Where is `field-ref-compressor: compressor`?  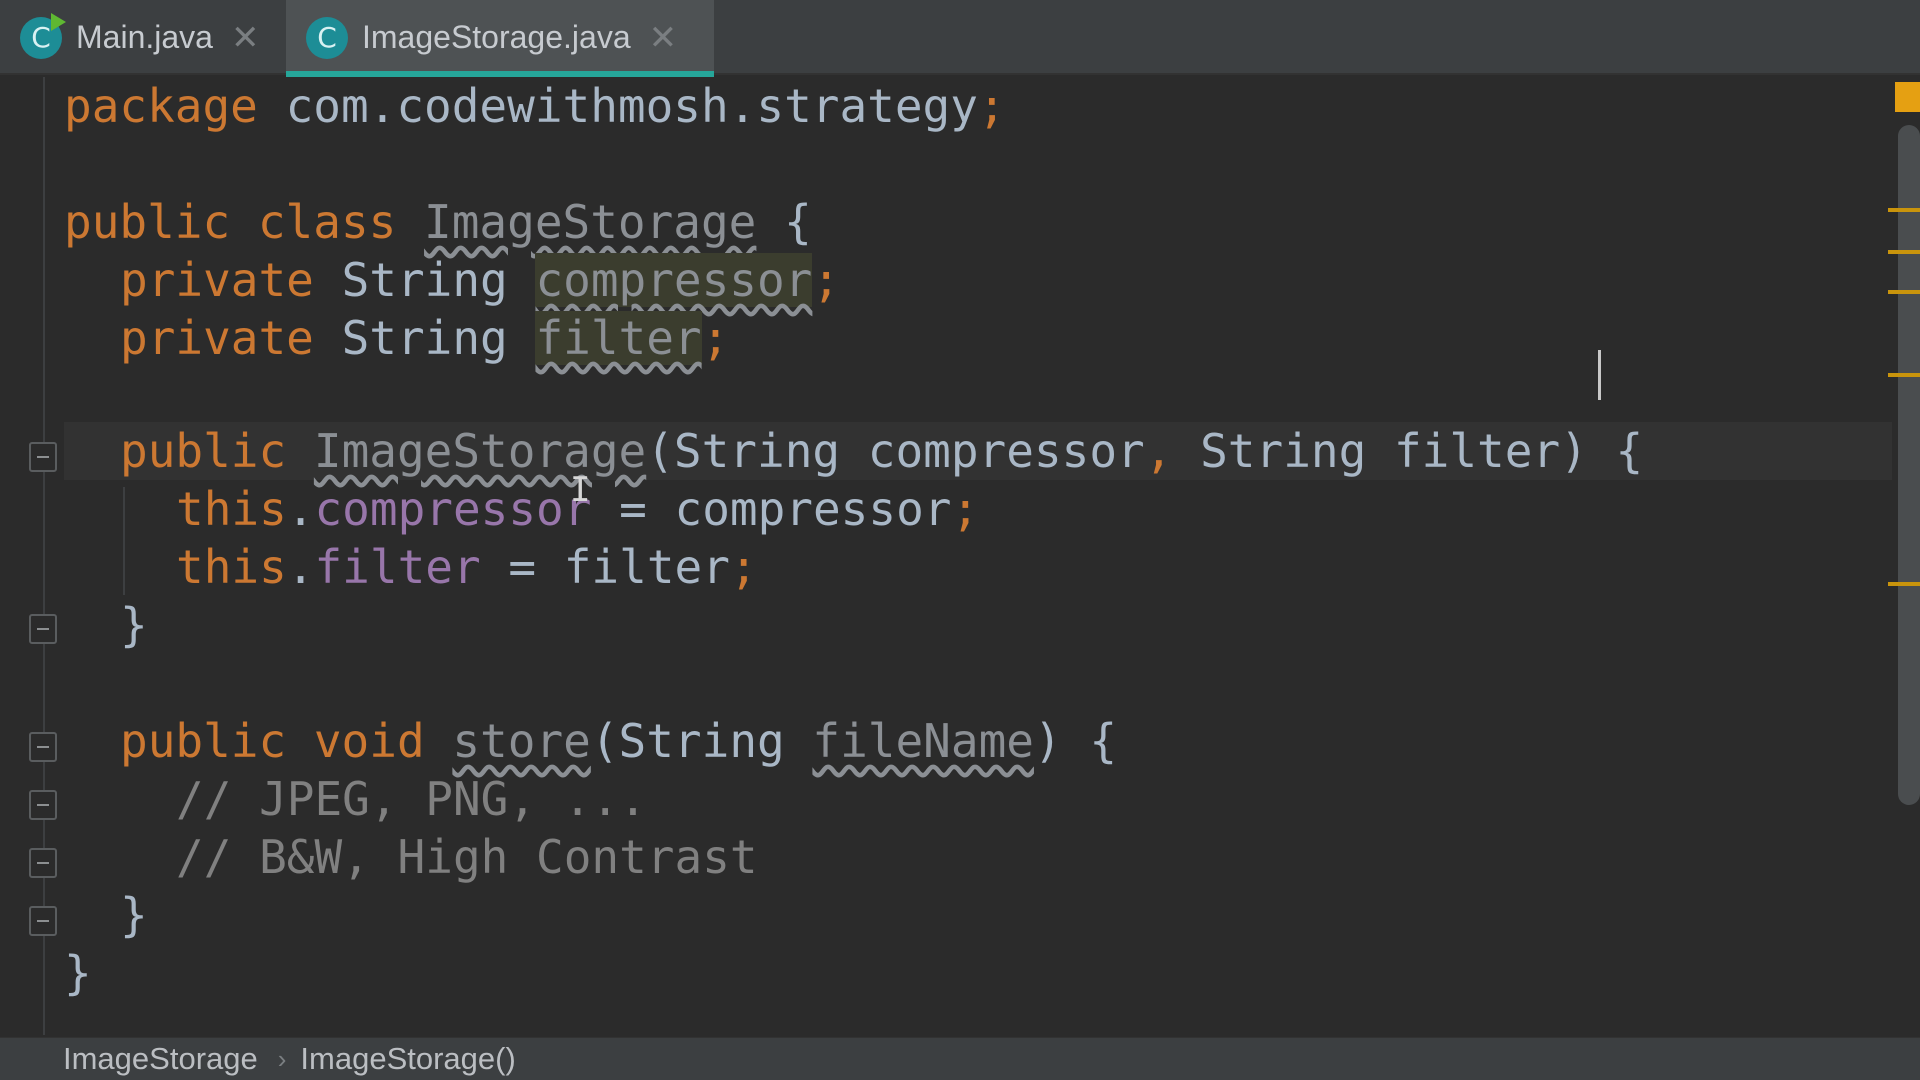 field-ref-compressor: compressor is located at coordinates (453, 509).